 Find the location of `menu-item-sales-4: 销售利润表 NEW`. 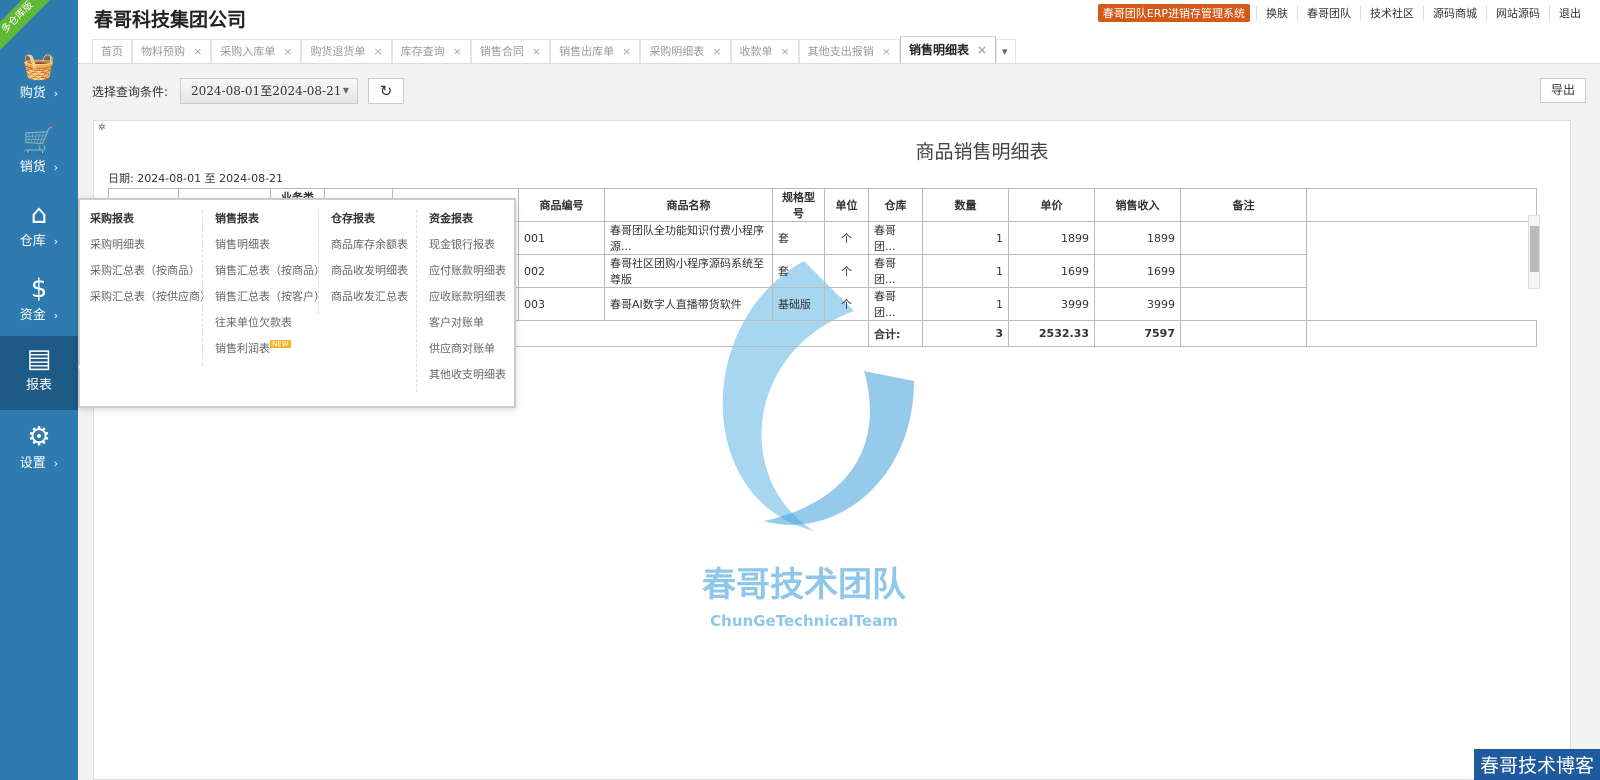

menu-item-sales-4: 销售利润表 NEW is located at coordinates (270, 353).